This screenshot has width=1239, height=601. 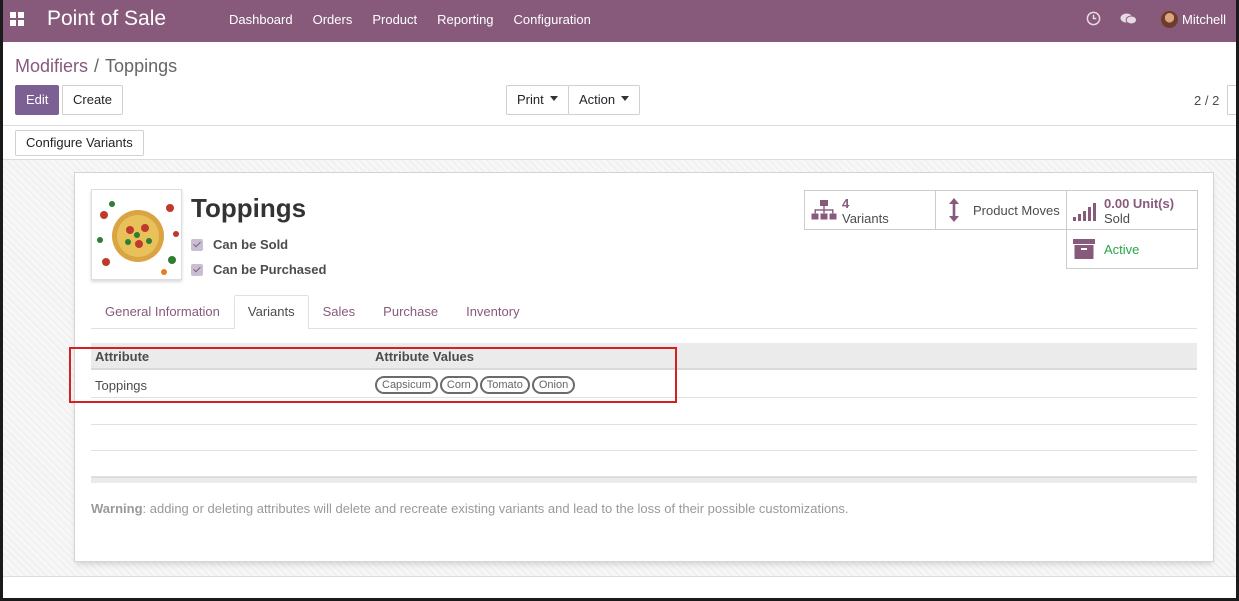 I want to click on configure-variants-button: Configure Variants, so click(x=79, y=143).